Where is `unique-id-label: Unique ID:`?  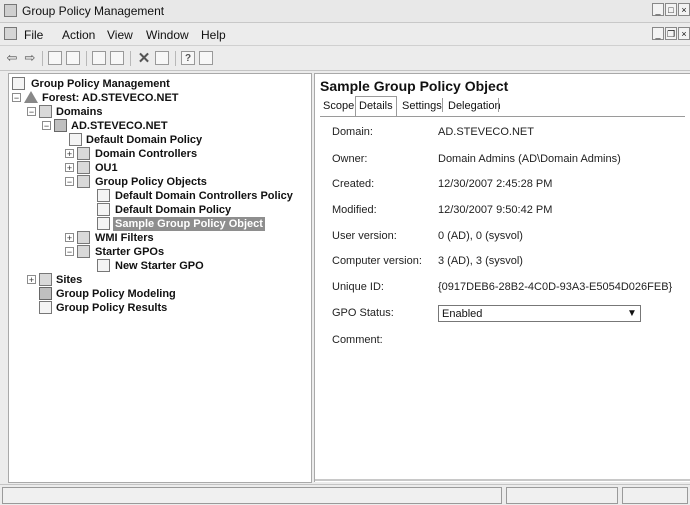
unique-id-label: Unique ID: is located at coordinates (358, 287).